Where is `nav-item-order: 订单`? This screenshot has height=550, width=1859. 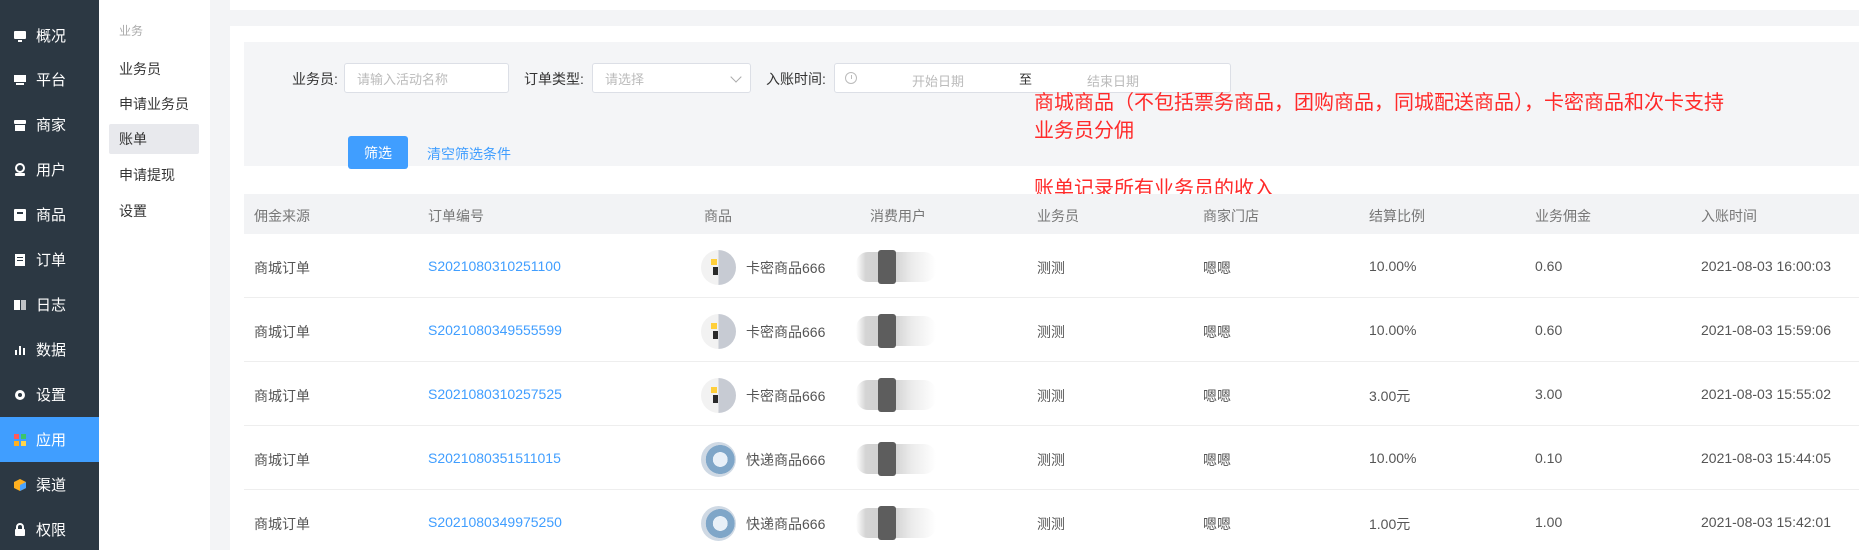
nav-item-order: 订单 is located at coordinates (49, 259).